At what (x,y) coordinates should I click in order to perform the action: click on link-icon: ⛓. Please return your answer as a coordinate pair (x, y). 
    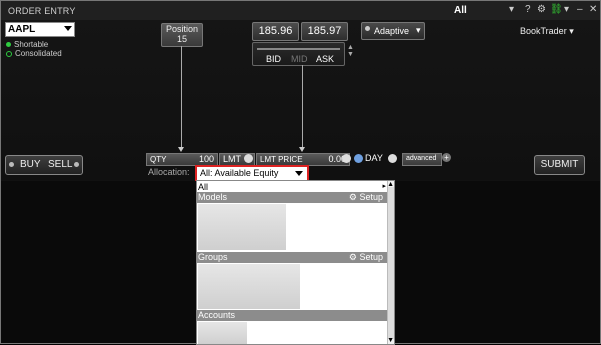
    Looking at the image, I should click on (556, 9).